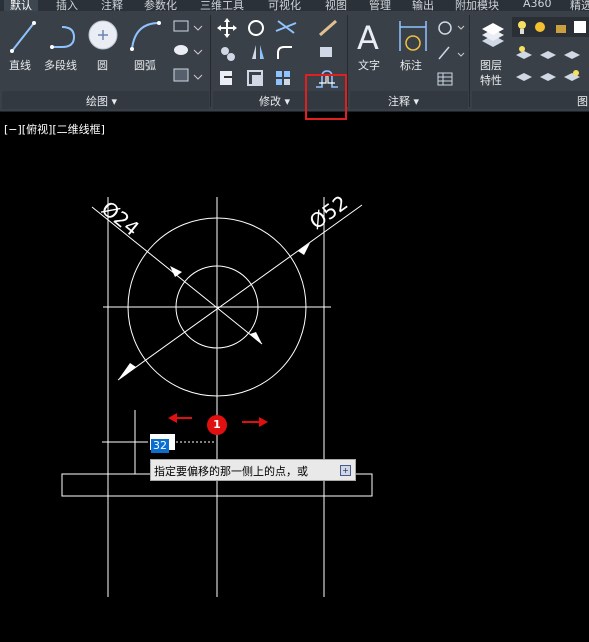 The image size is (589, 642). I want to click on viewport-controls: [−][俯视][二维线框], so click(54, 129).